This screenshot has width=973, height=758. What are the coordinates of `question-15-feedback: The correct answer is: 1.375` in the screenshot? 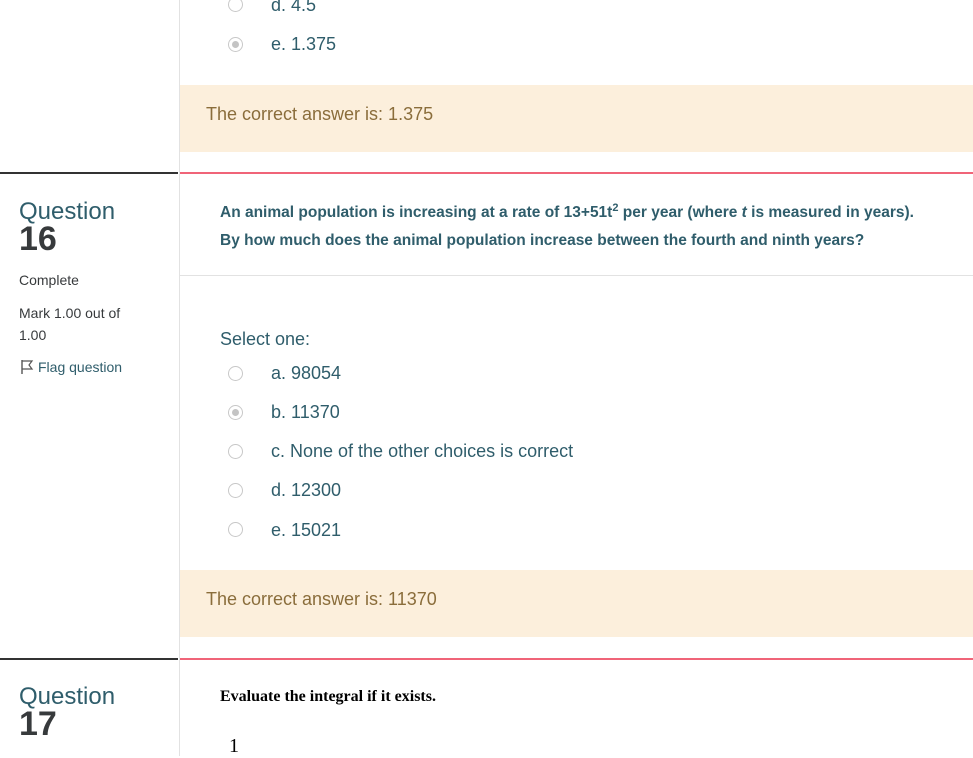 It's located at (576, 118).